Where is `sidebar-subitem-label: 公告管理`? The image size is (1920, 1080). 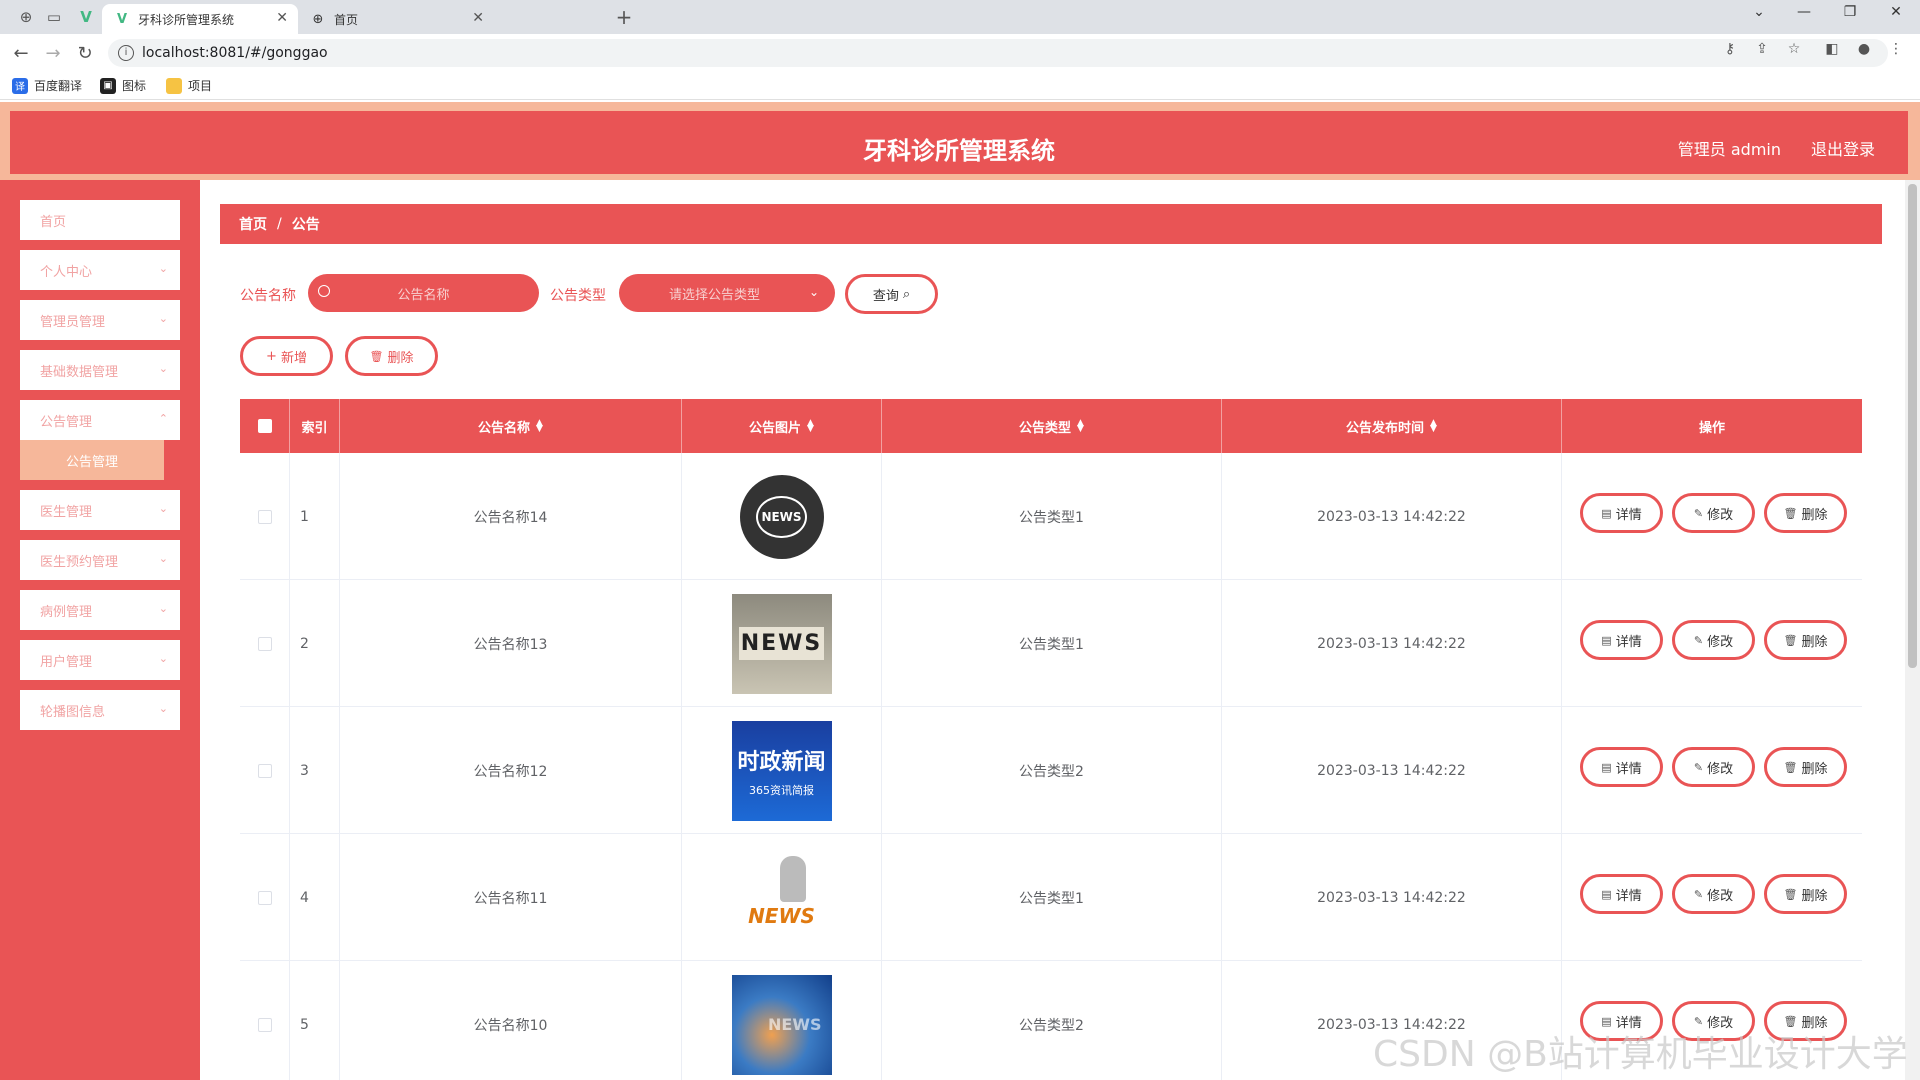 sidebar-subitem-label: 公告管理 is located at coordinates (91, 462).